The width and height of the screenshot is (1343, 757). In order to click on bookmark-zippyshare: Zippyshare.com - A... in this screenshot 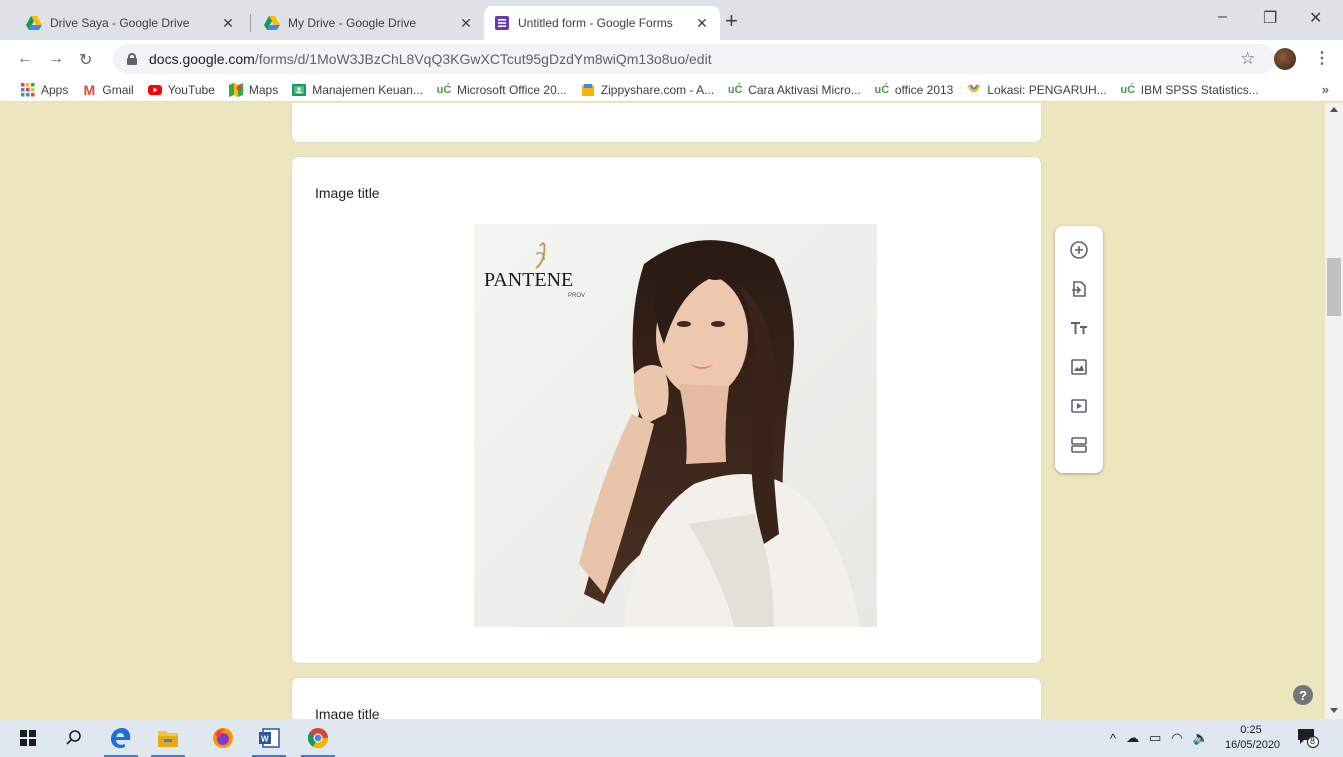, I will do `click(647, 90)`.